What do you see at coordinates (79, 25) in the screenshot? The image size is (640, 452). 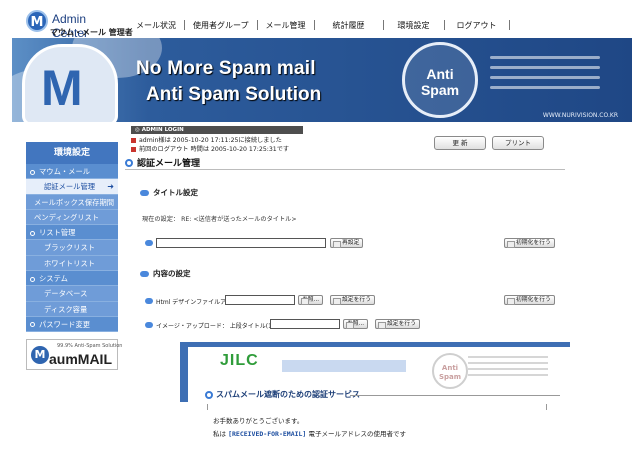 I see `admin-center-logo: M Admin Center マウム・メール 管理者` at bounding box center [79, 25].